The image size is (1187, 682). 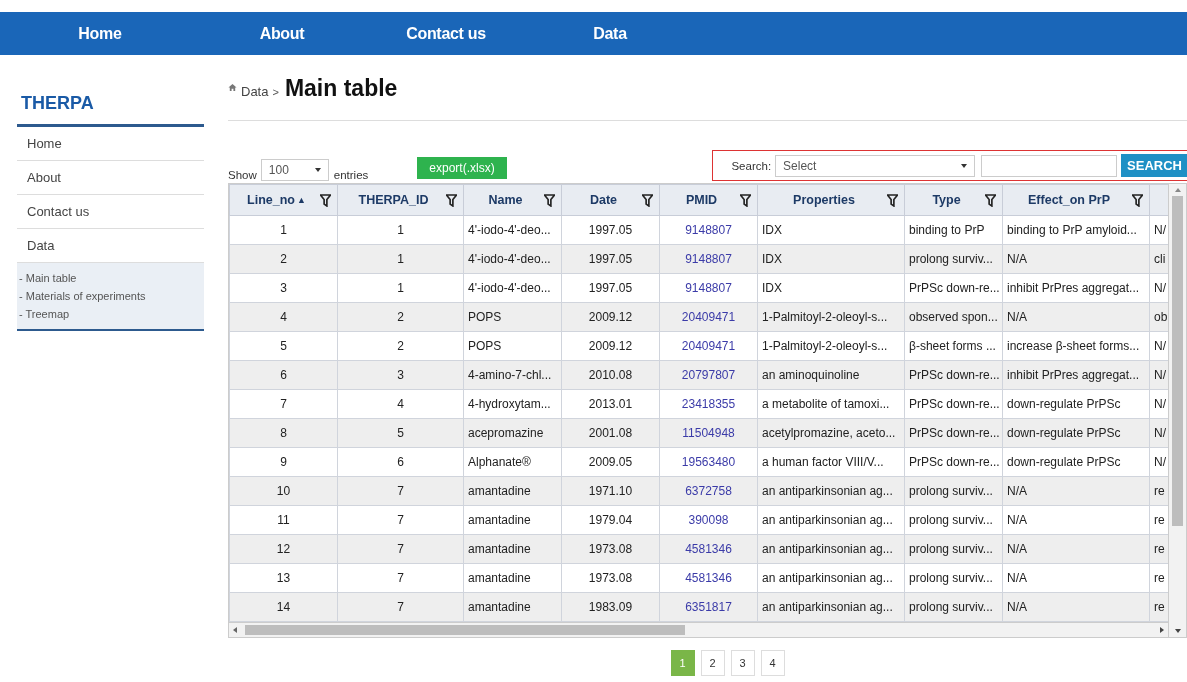 I want to click on table-cell: 2009.05, so click(x=610, y=462).